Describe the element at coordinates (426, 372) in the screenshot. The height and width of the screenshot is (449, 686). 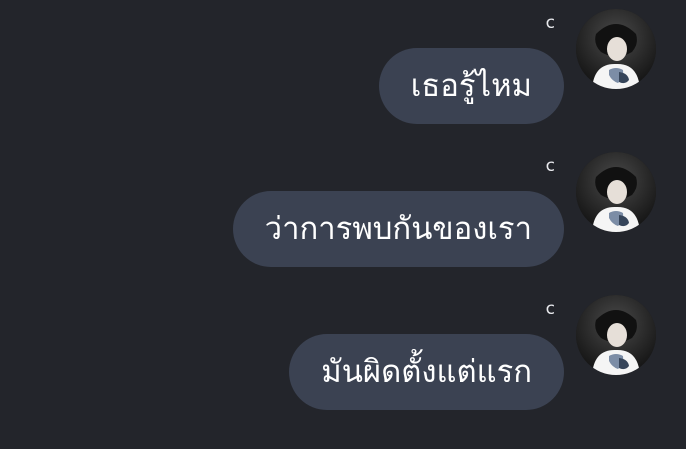
I see `message-bubble: มันผิดตั้งแต่แรก` at that location.